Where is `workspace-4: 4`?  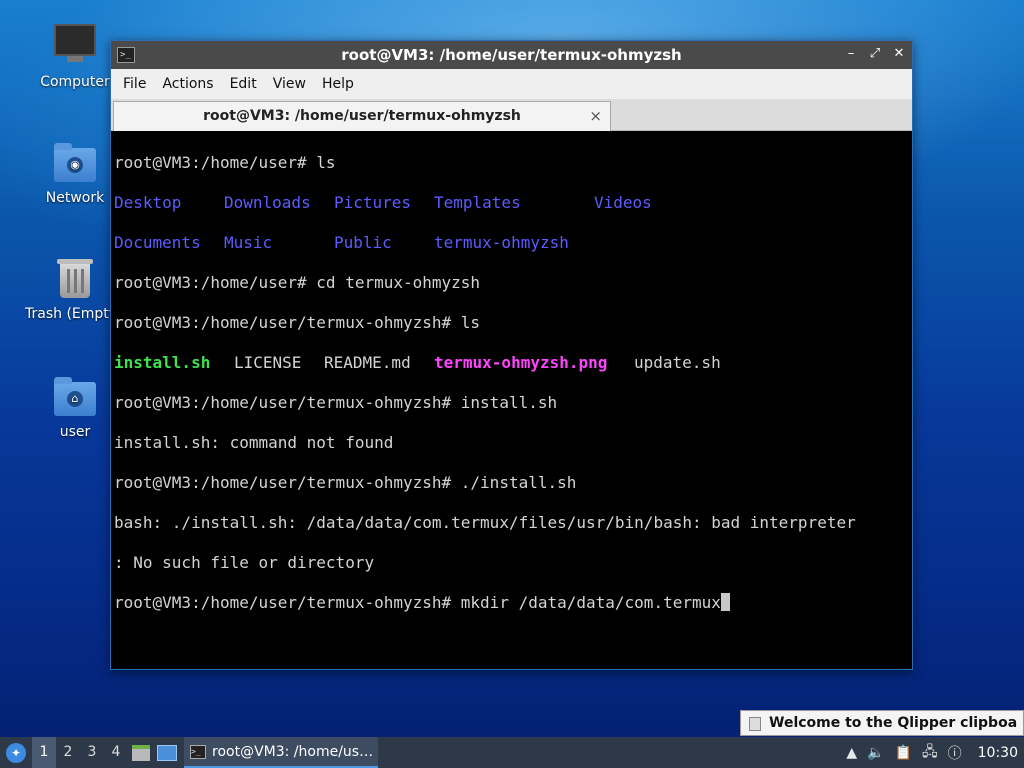 workspace-4: 4 is located at coordinates (116, 752).